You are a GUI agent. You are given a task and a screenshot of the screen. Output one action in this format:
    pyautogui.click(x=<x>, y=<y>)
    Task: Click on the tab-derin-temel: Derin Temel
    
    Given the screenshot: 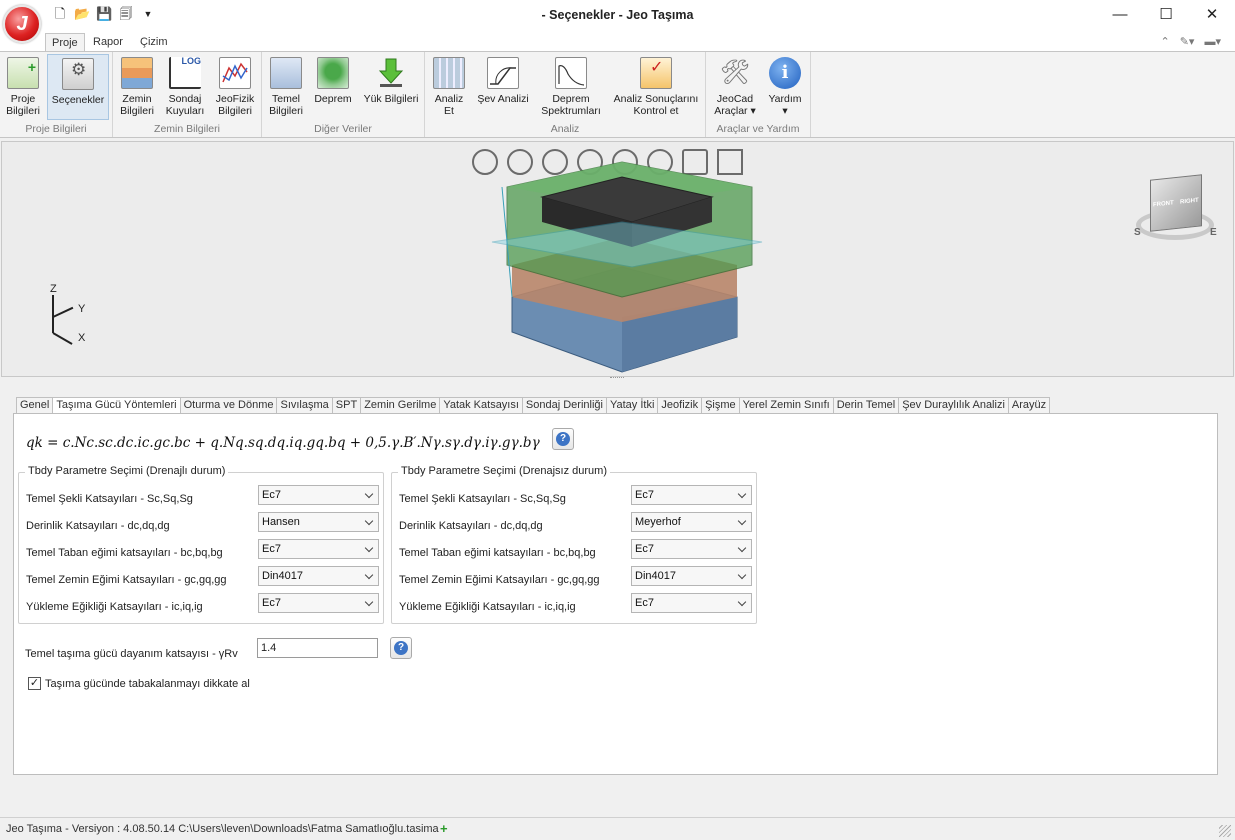 What is the action you would take?
    pyautogui.click(x=866, y=405)
    